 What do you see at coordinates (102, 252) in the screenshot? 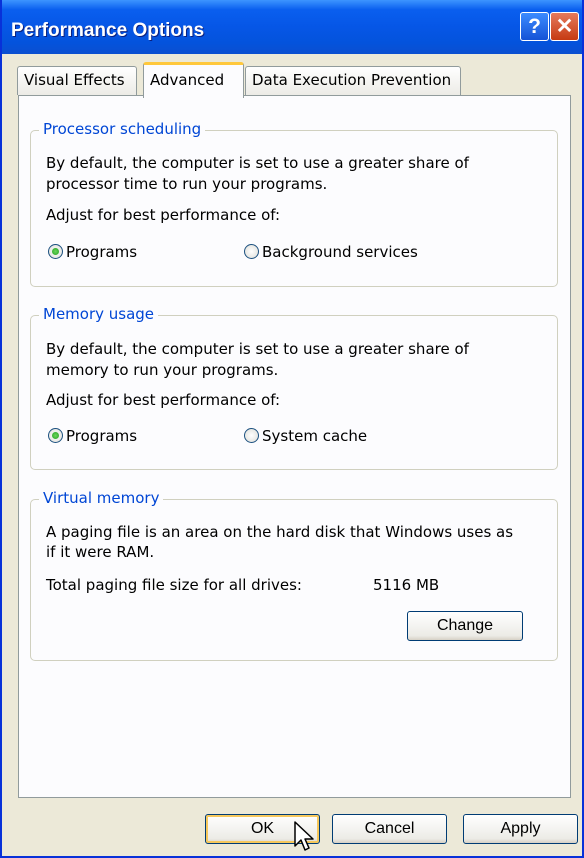
I see `processor-programs-label: Programs` at bounding box center [102, 252].